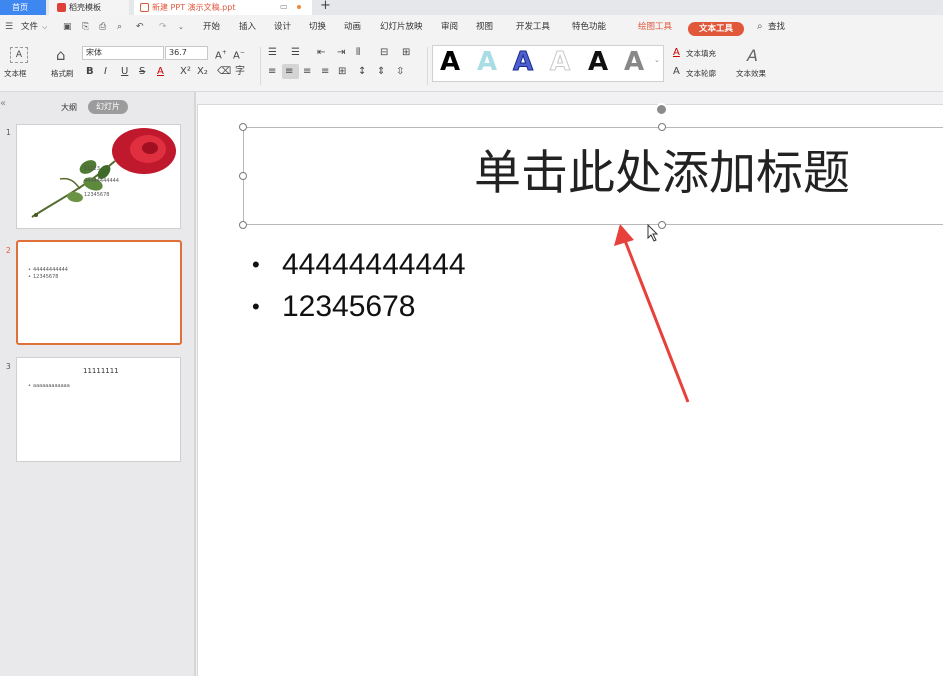 The image size is (943, 676). I want to click on menu-review: 审阅, so click(449, 27).